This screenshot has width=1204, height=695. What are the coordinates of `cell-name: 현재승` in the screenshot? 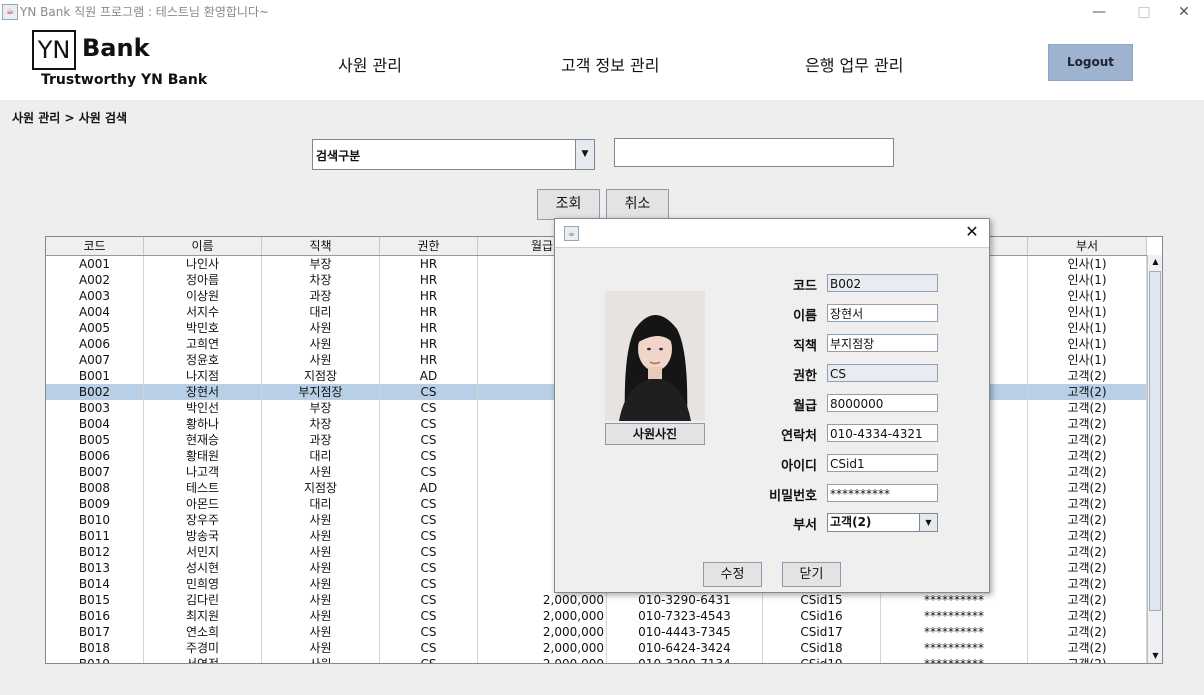 It's located at (203, 440).